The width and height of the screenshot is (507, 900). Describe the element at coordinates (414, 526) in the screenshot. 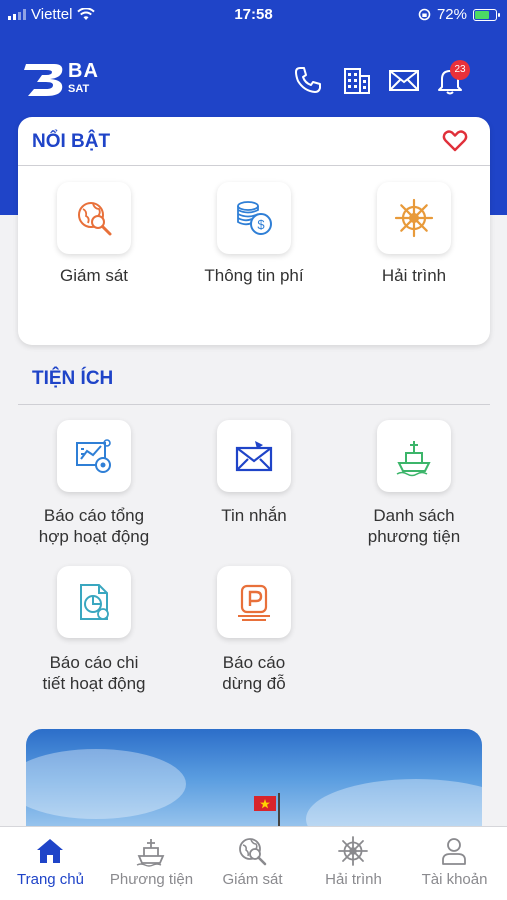

I see `tile-danh-sach-label: Danh sách phương tiện` at that location.